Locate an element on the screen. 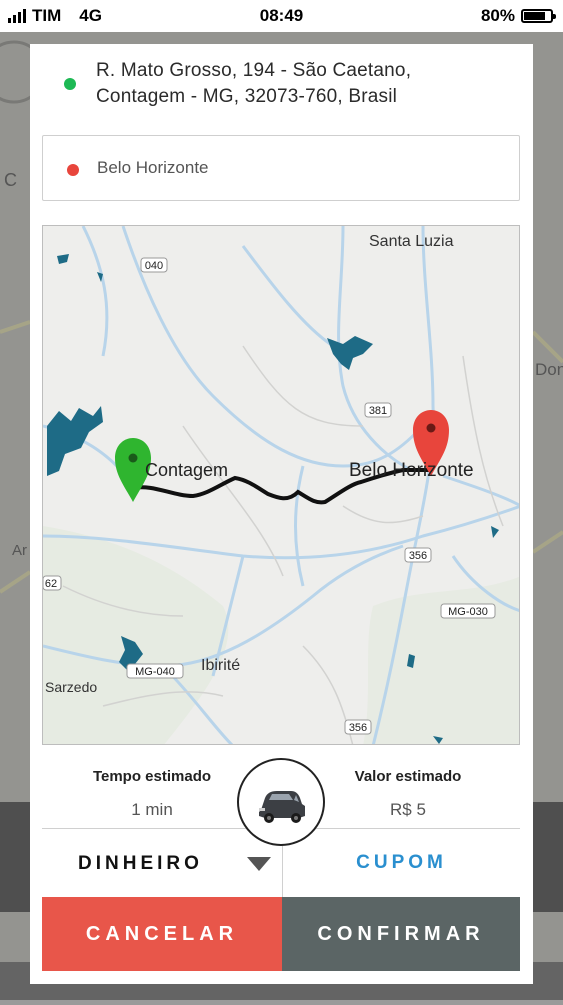  destination-dot-icon is located at coordinates (73, 170).